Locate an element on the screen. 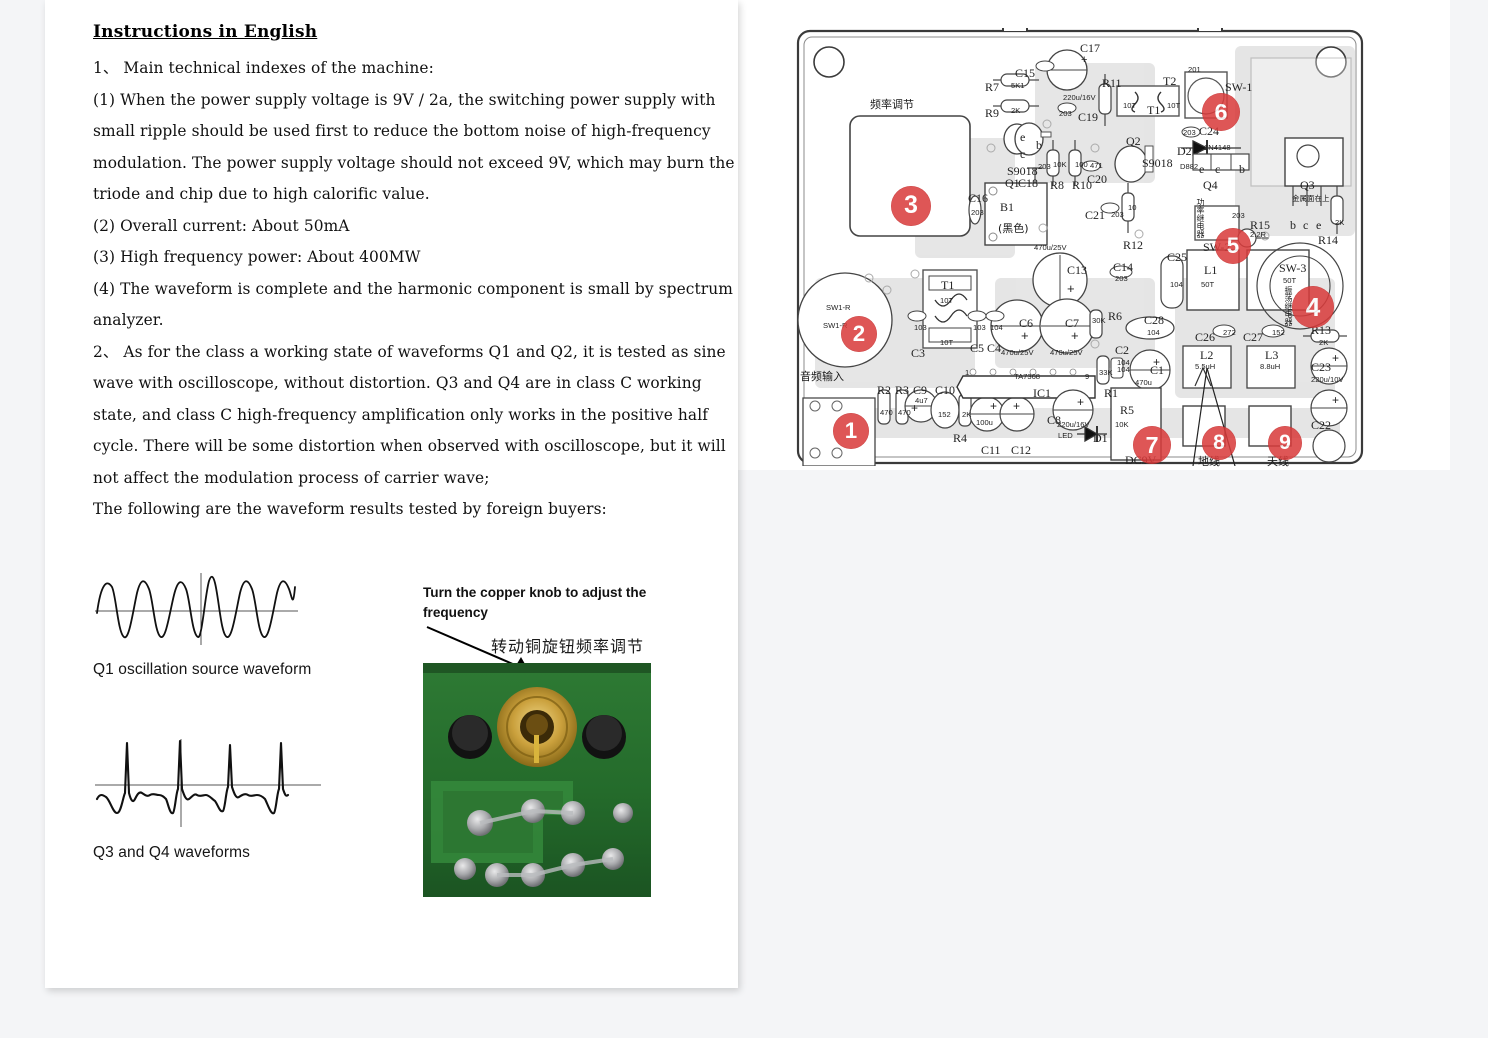  pcb-label-c2: C2 is located at coordinates (1122, 350).